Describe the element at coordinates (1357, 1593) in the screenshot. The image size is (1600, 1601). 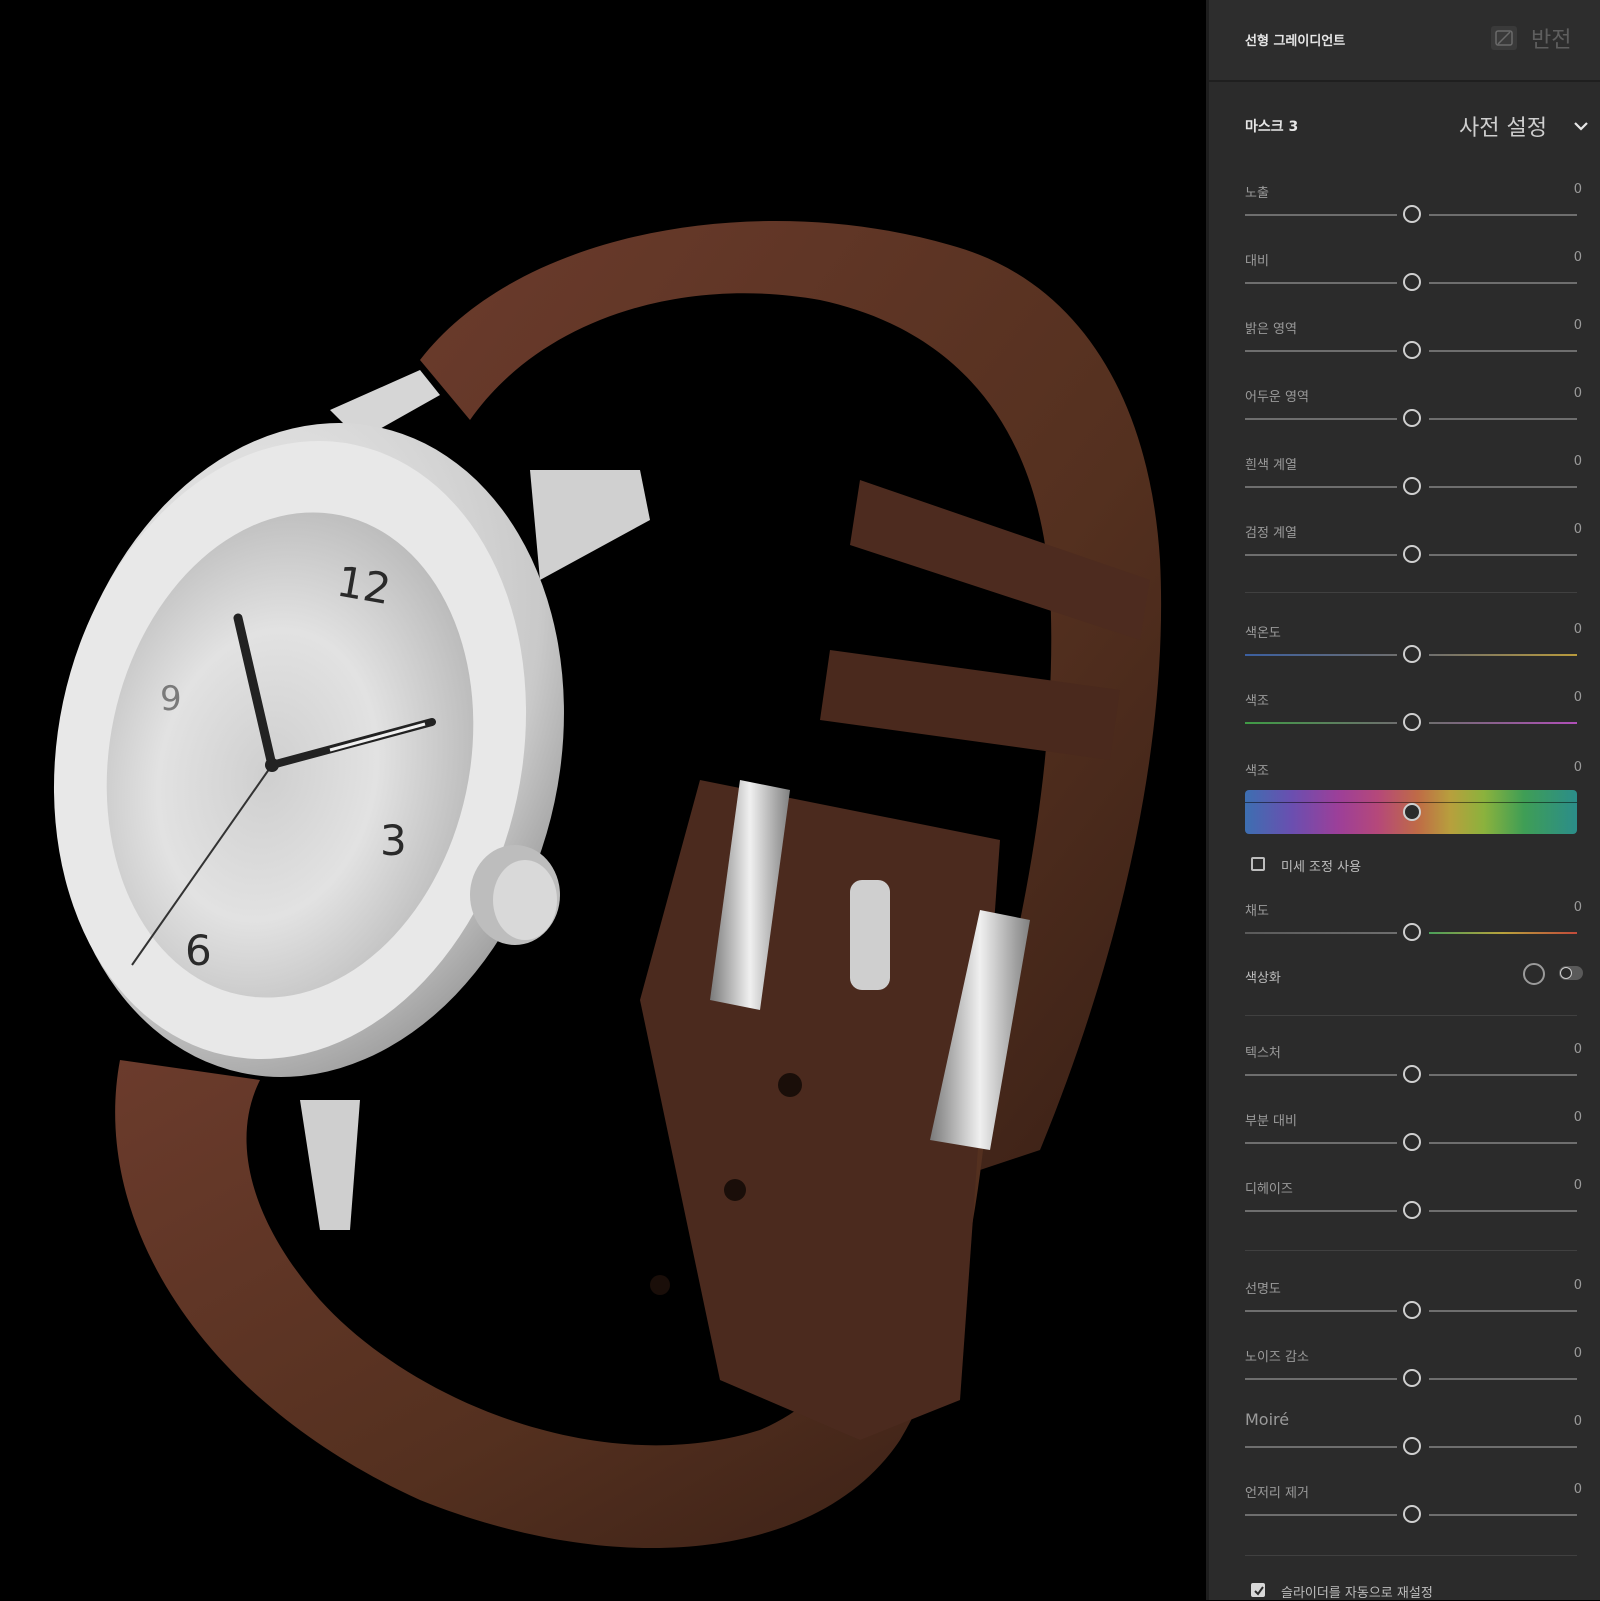
I see `auto-reset-label: 슬라이더를 자동으로 재설정` at that location.